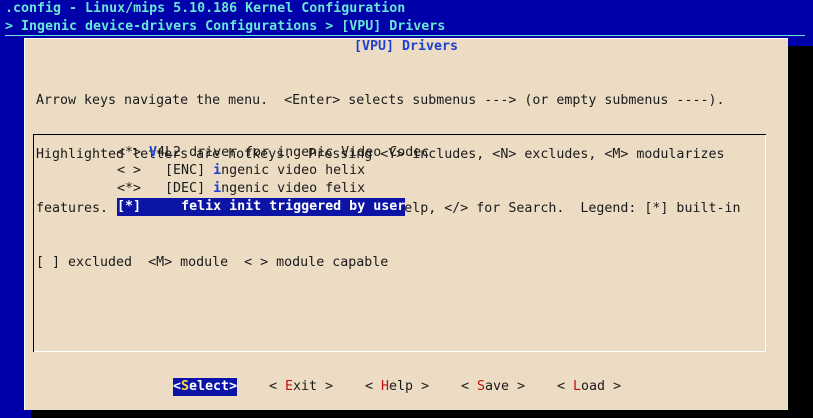 The image size is (813, 418). I want to click on button-label: oad, so click(593, 386).